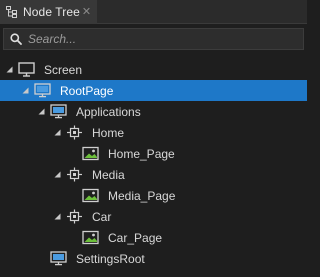 Image resolution: width=320 pixels, height=277 pixels. Describe the element at coordinates (158, 39) in the screenshot. I see `search-input` at that location.